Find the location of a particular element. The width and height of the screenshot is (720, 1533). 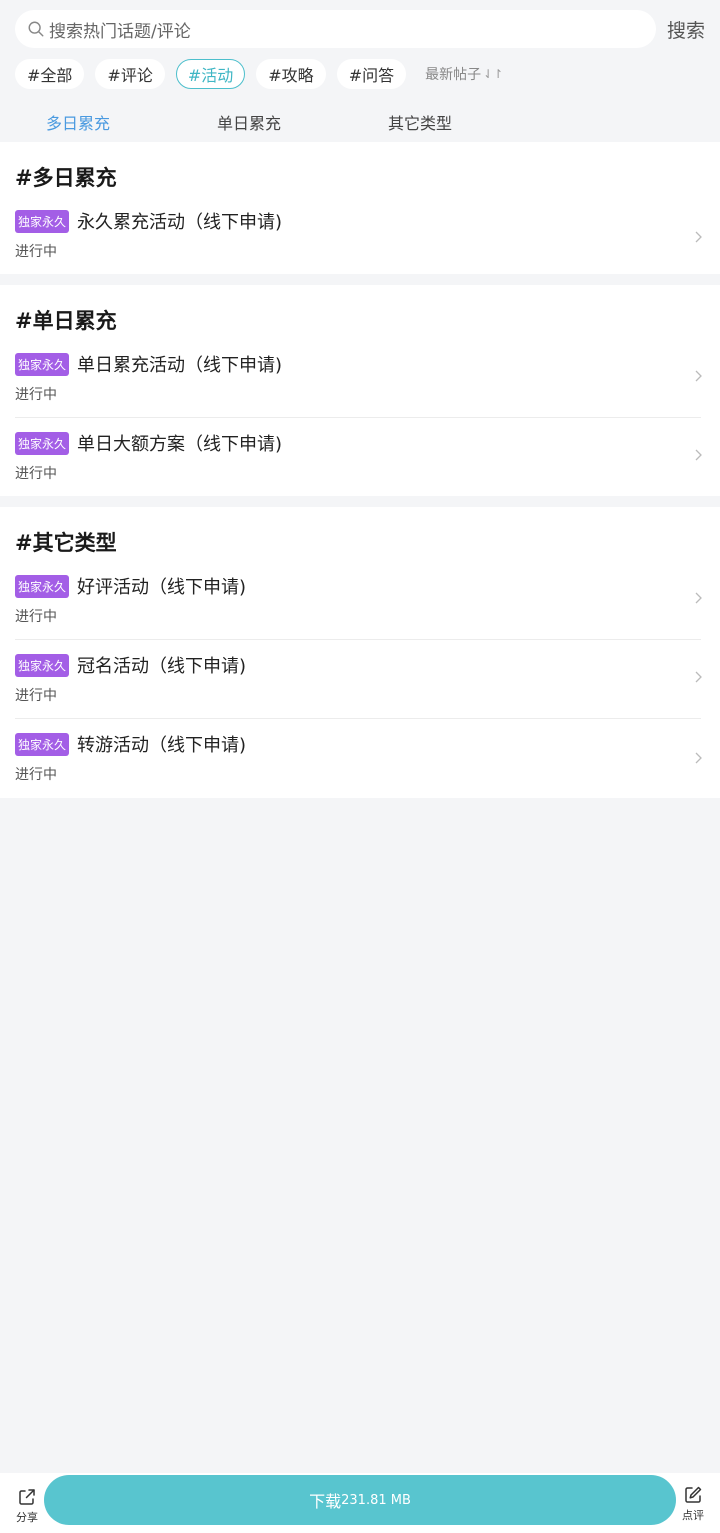

tag-guides: #攻略 is located at coordinates (291, 74).